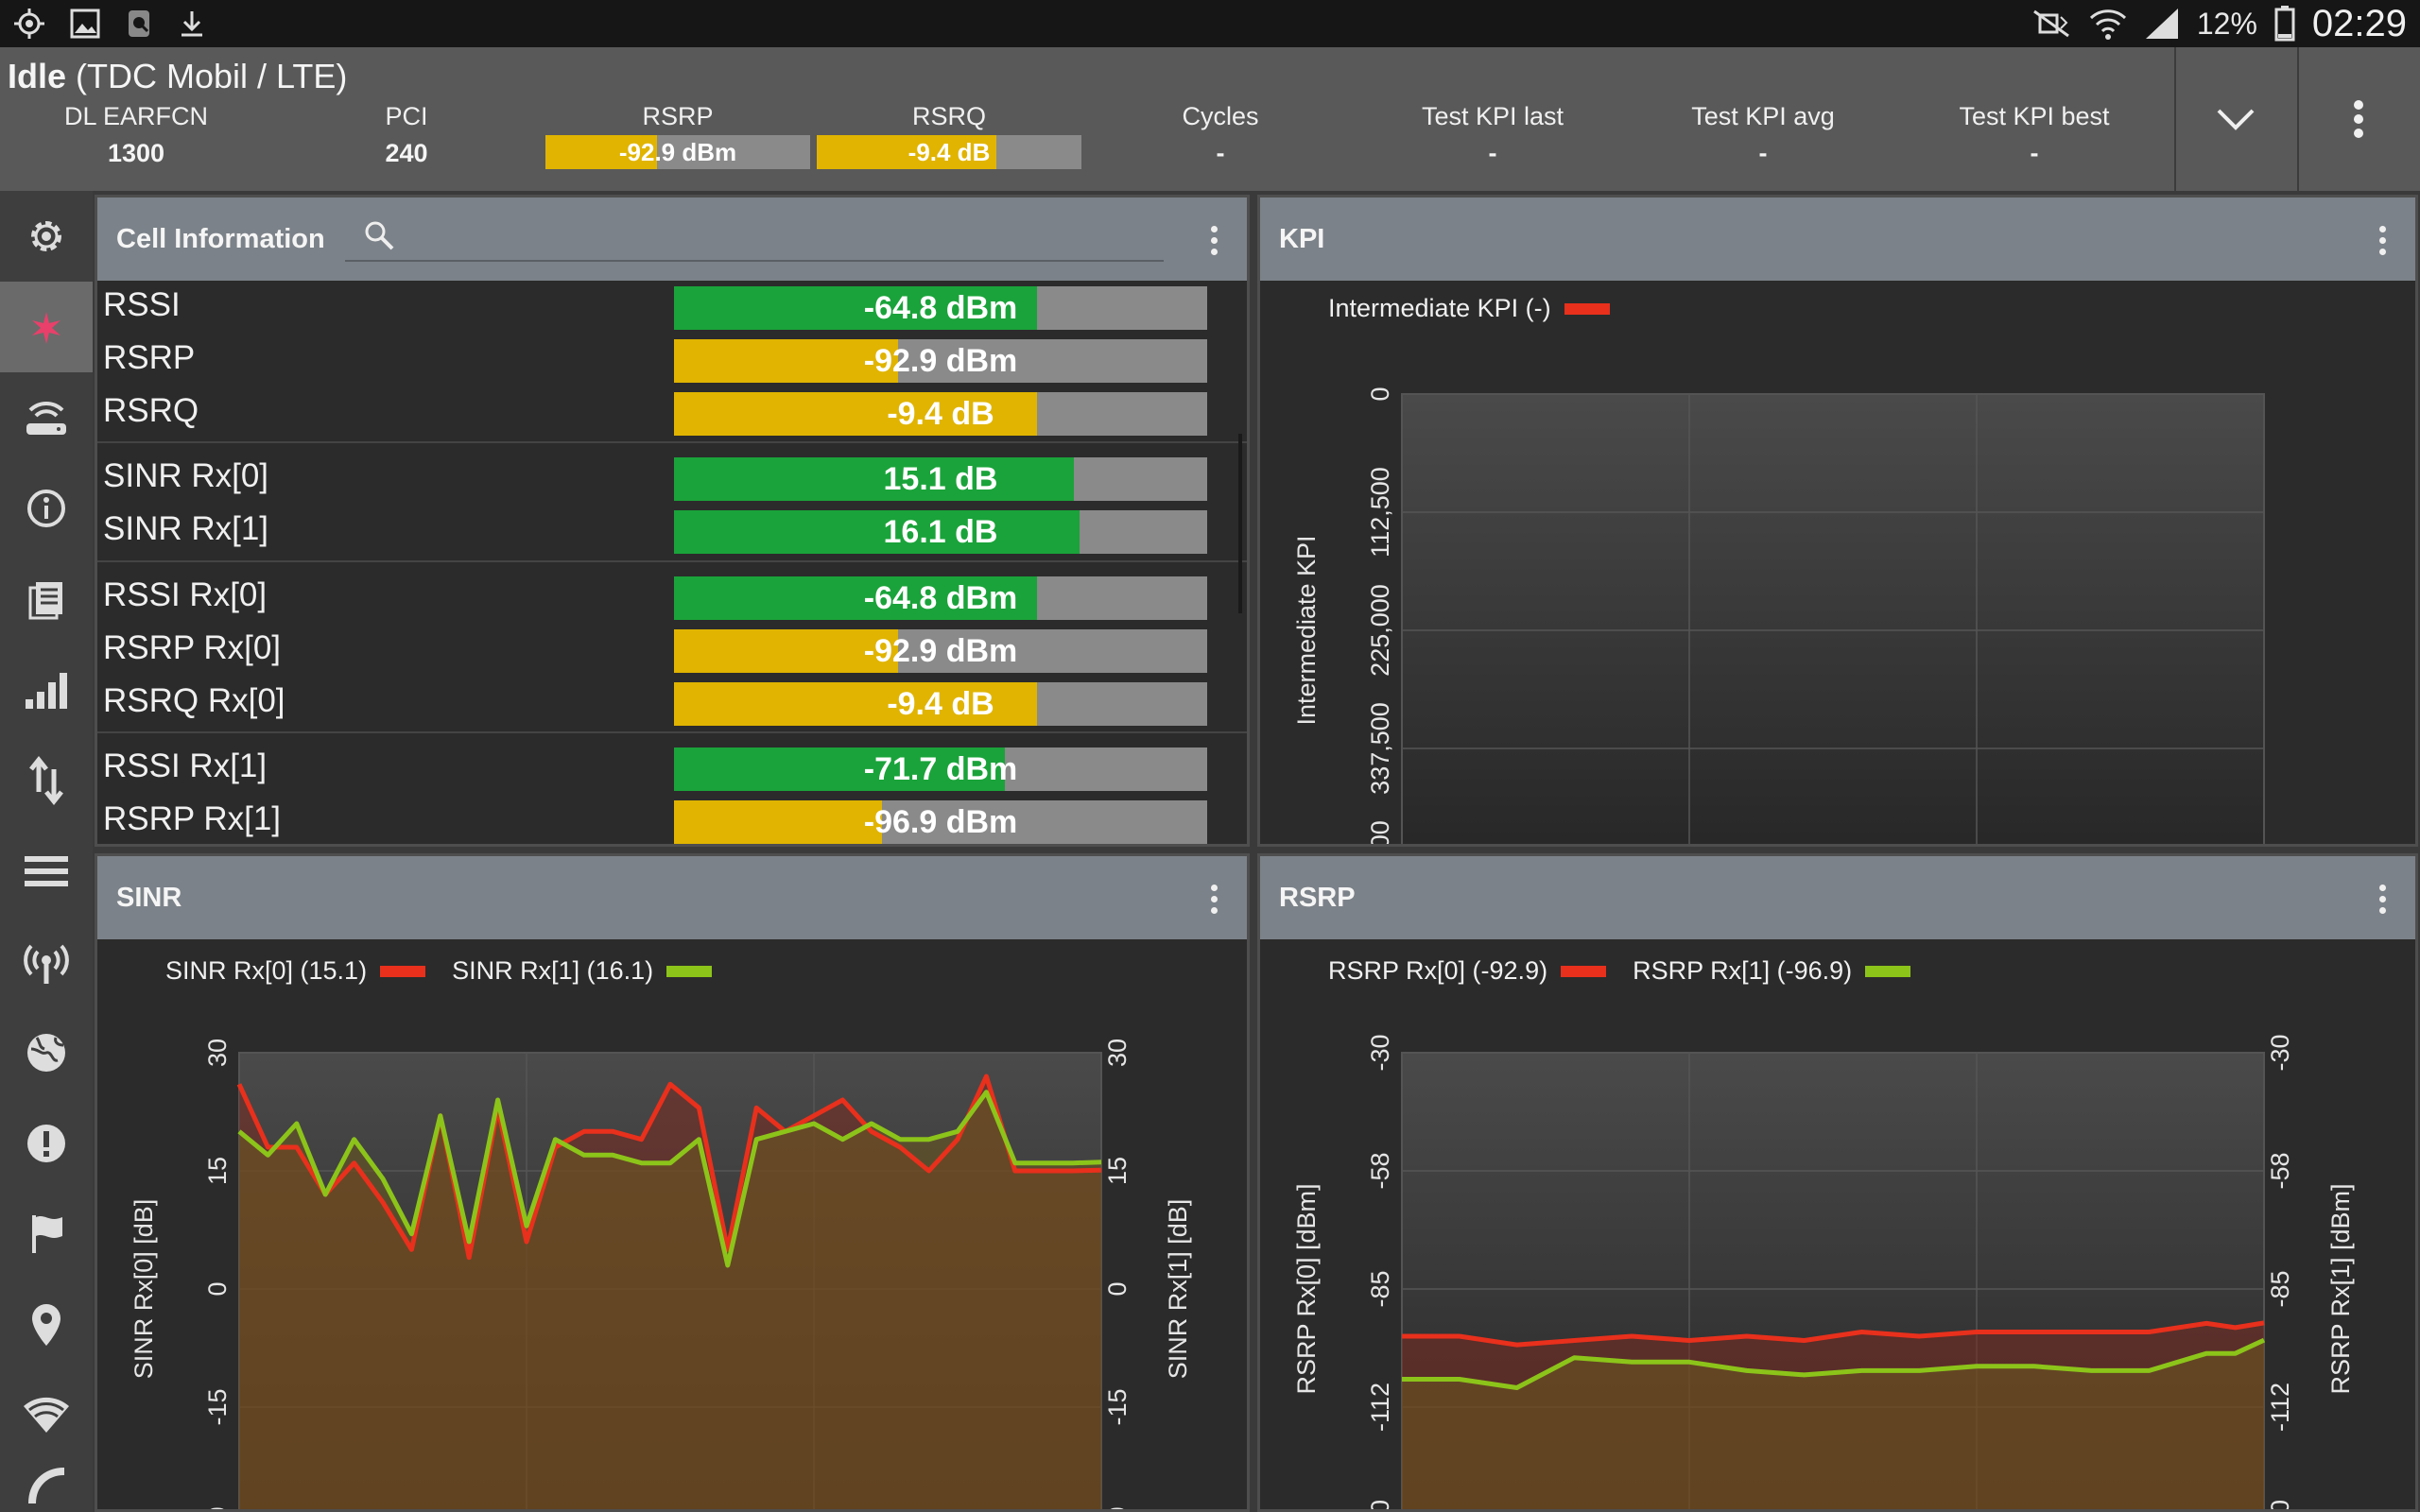 Image resolution: width=2420 pixels, height=1512 pixels. Describe the element at coordinates (85, 24) in the screenshot. I see `gallery-icon` at that location.